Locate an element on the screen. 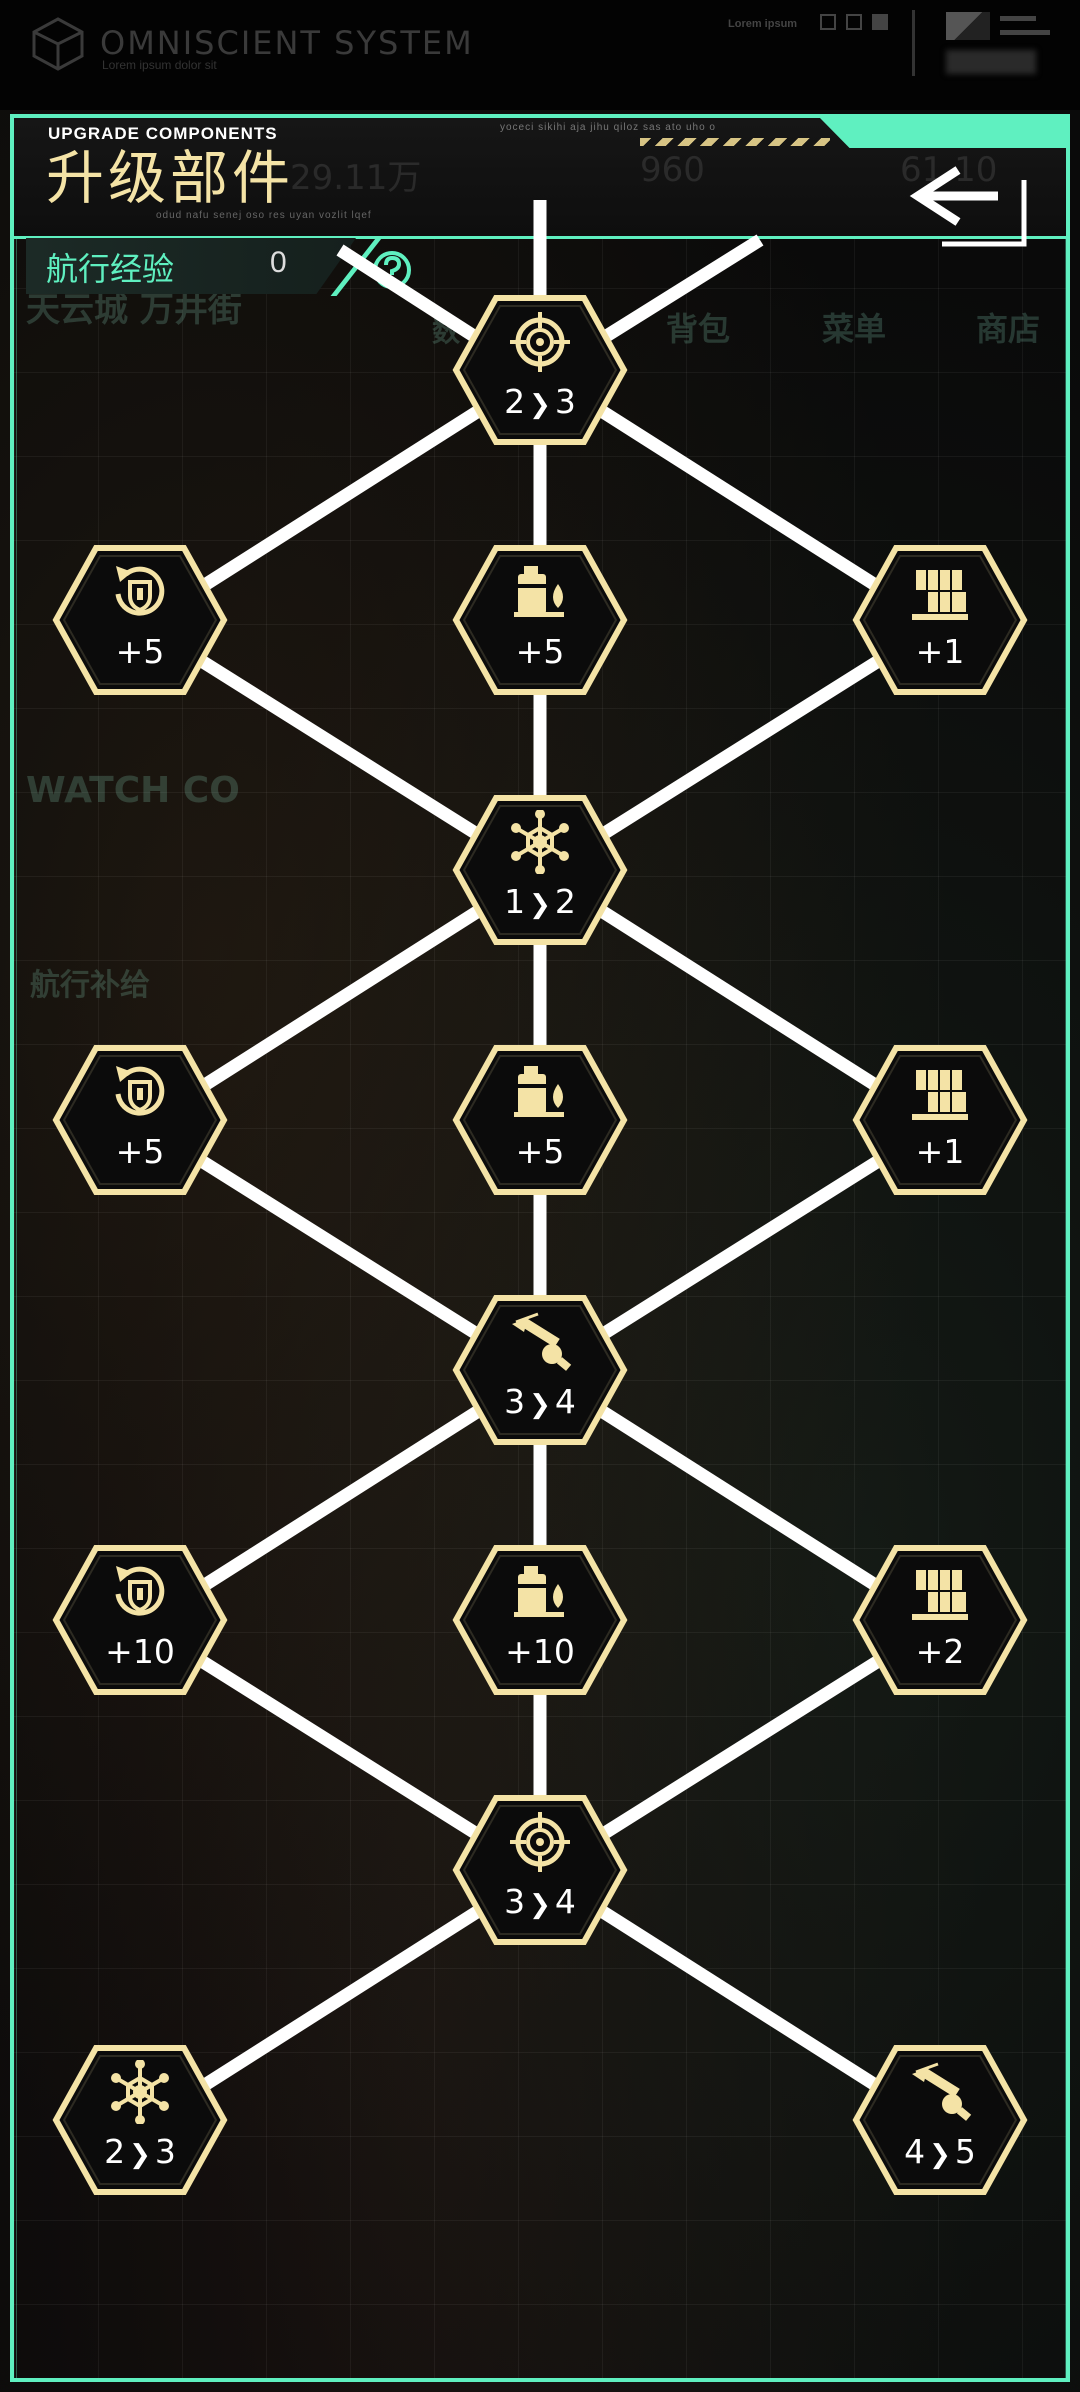 The image size is (1080, 2392). fuel-node-2: +5 is located at coordinates (540, 1120).